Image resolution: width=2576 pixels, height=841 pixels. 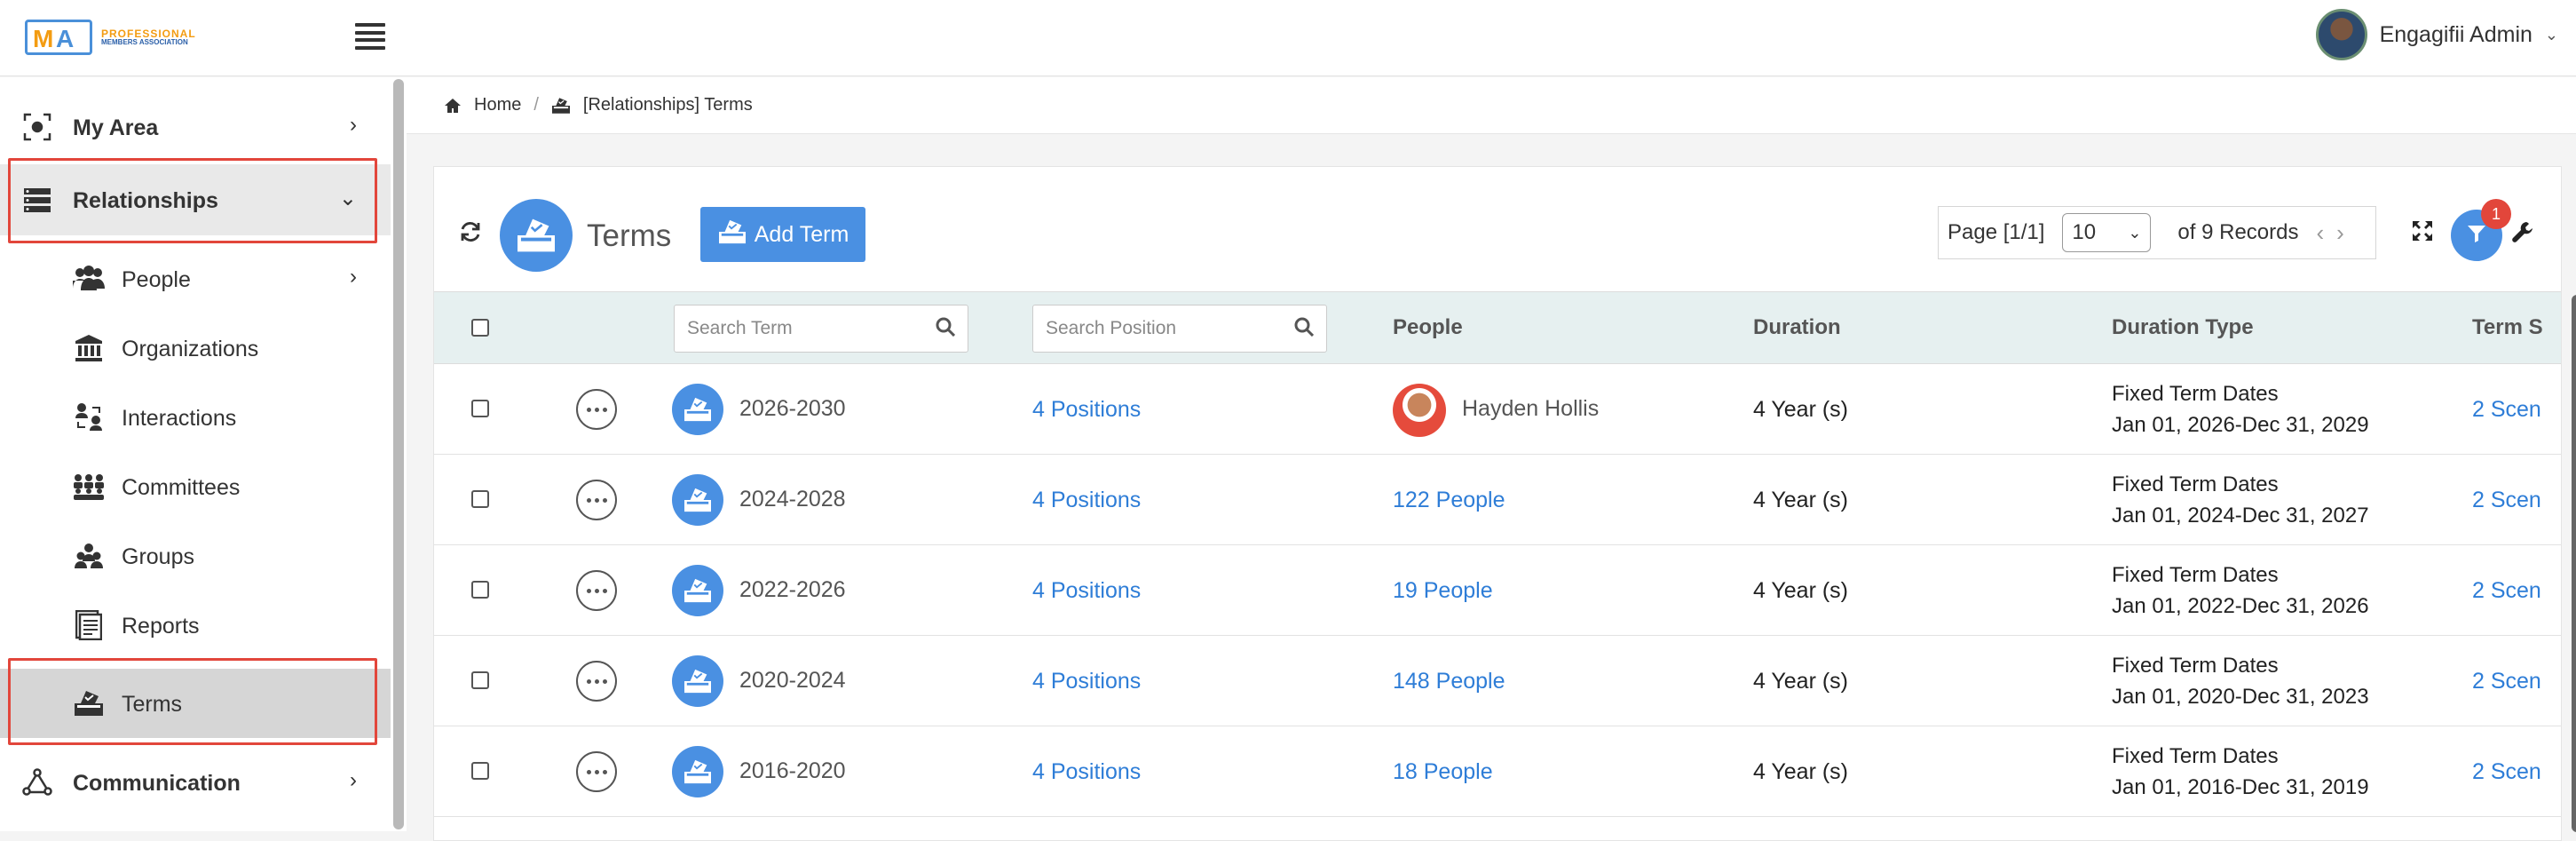 What do you see at coordinates (2476, 236) in the screenshot?
I see `filter-icon` at bounding box center [2476, 236].